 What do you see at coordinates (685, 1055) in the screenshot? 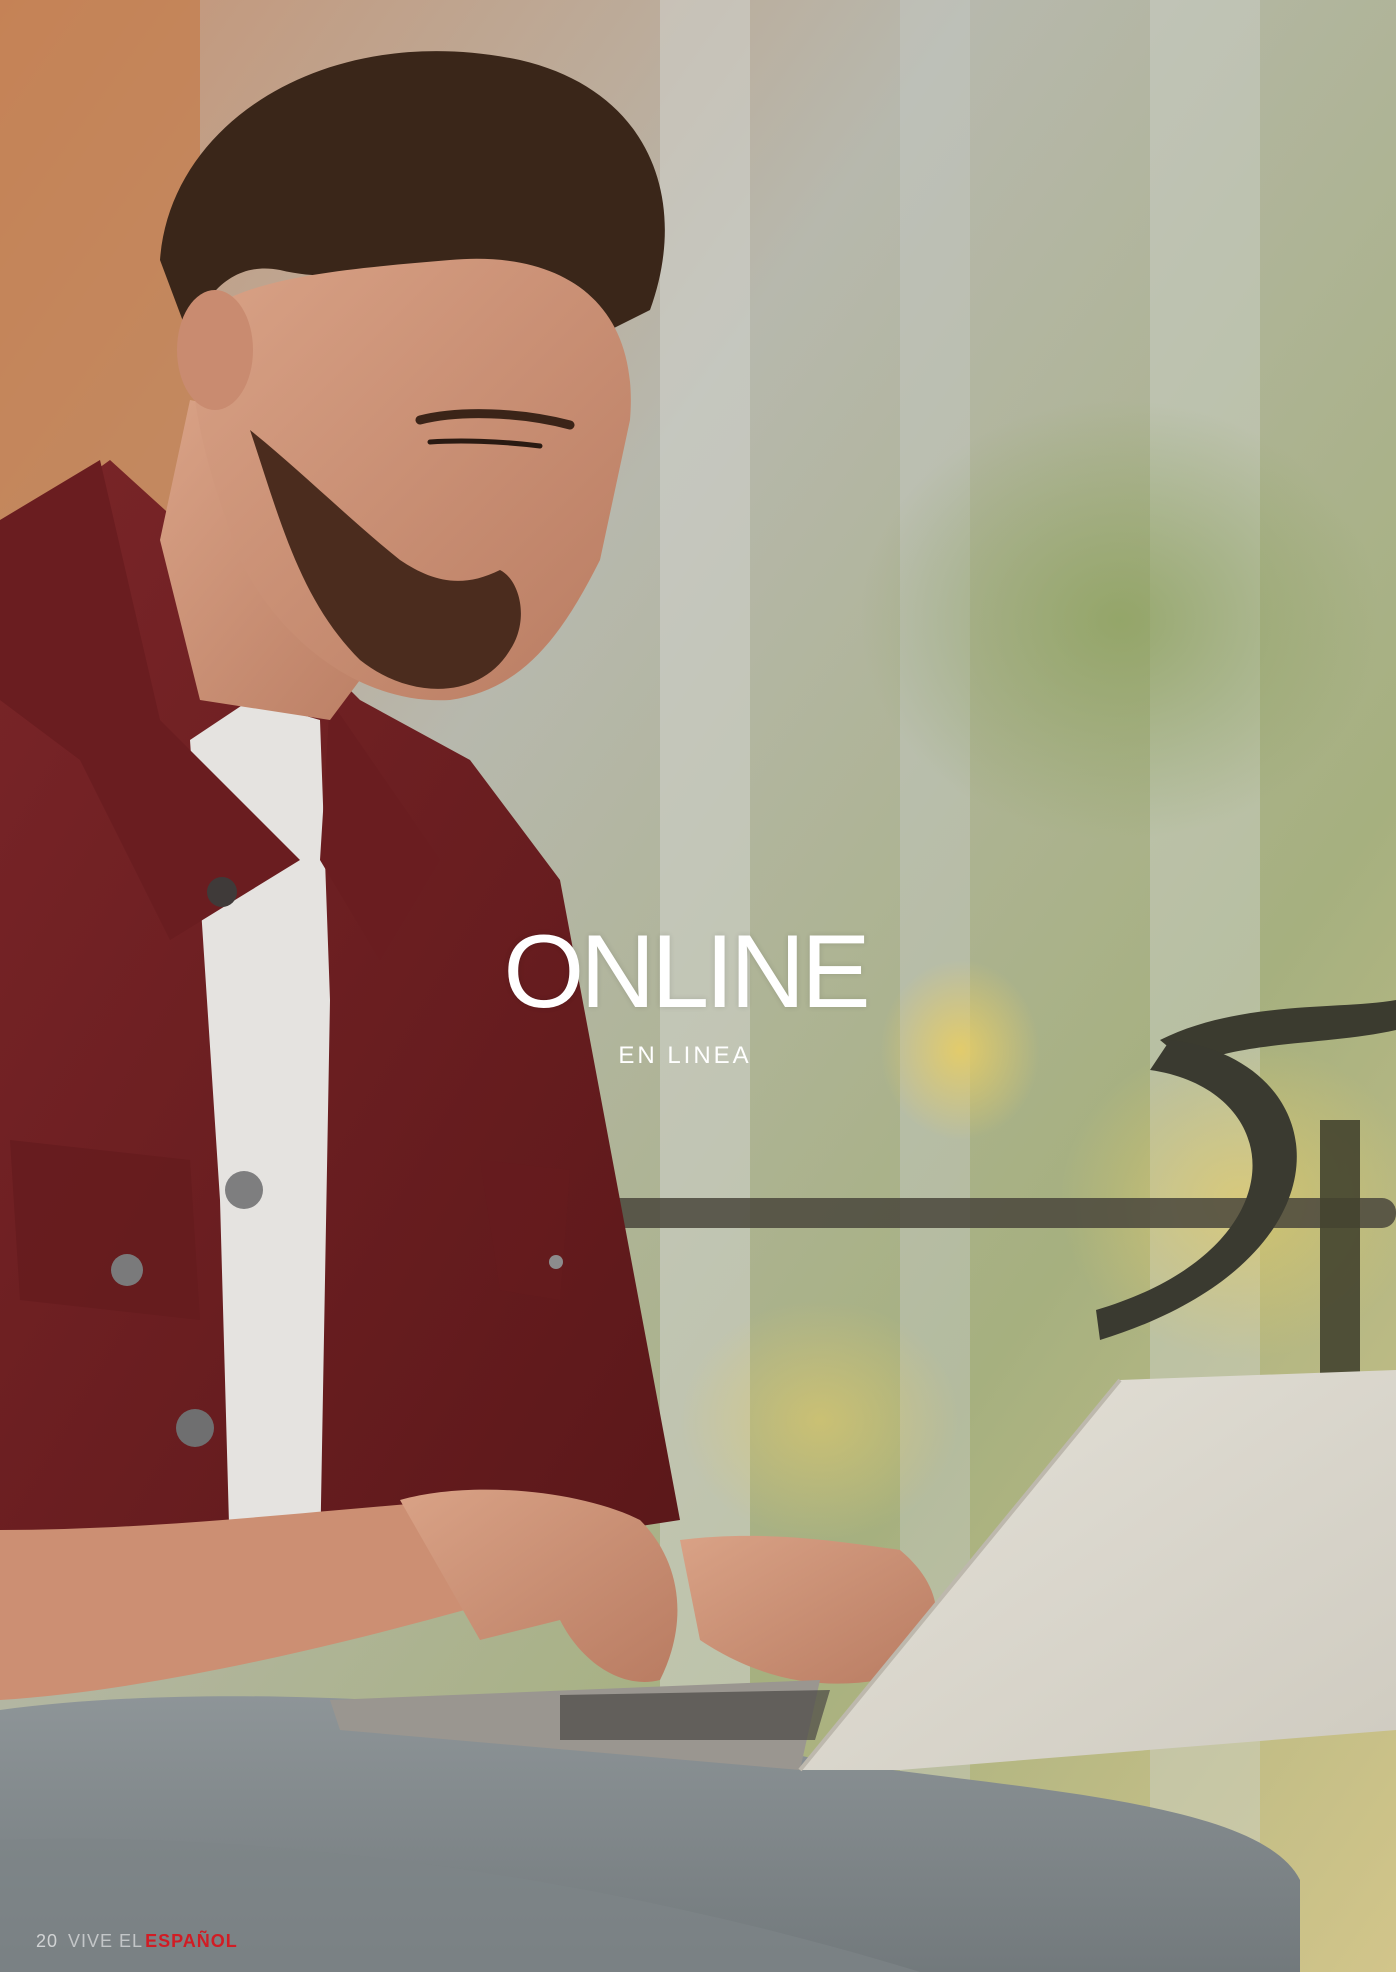
I see `headline-subtitle: EN LINEA` at bounding box center [685, 1055].